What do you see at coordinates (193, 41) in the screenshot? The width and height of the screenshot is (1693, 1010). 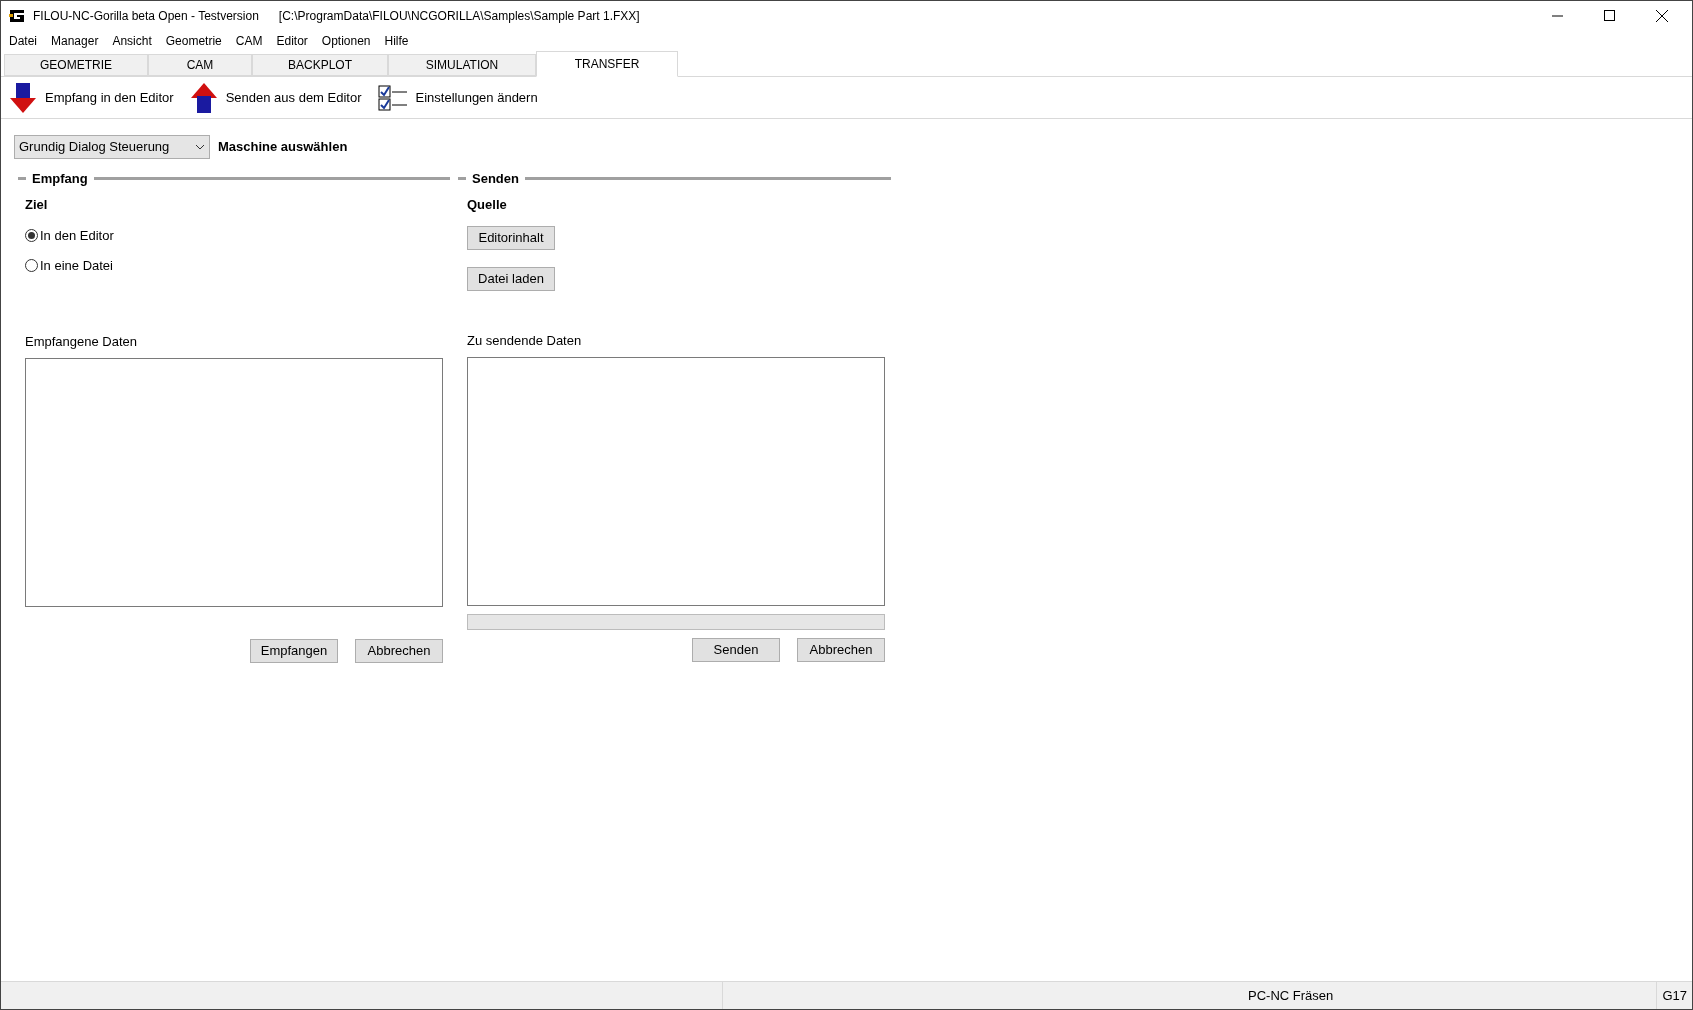 I see `menu-item: Geometrie` at bounding box center [193, 41].